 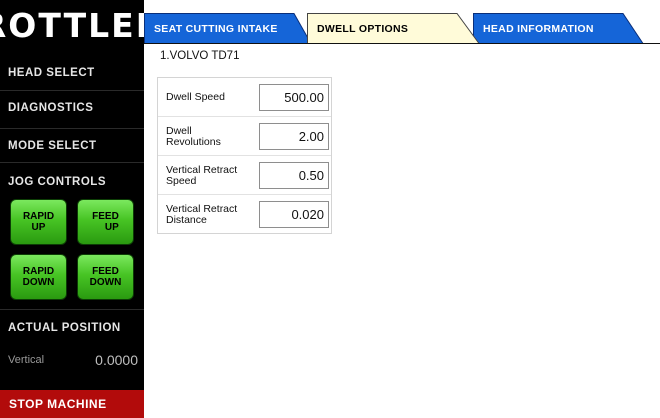 I want to click on vertical-retract-distance-field: 0.020, so click(x=294, y=214).